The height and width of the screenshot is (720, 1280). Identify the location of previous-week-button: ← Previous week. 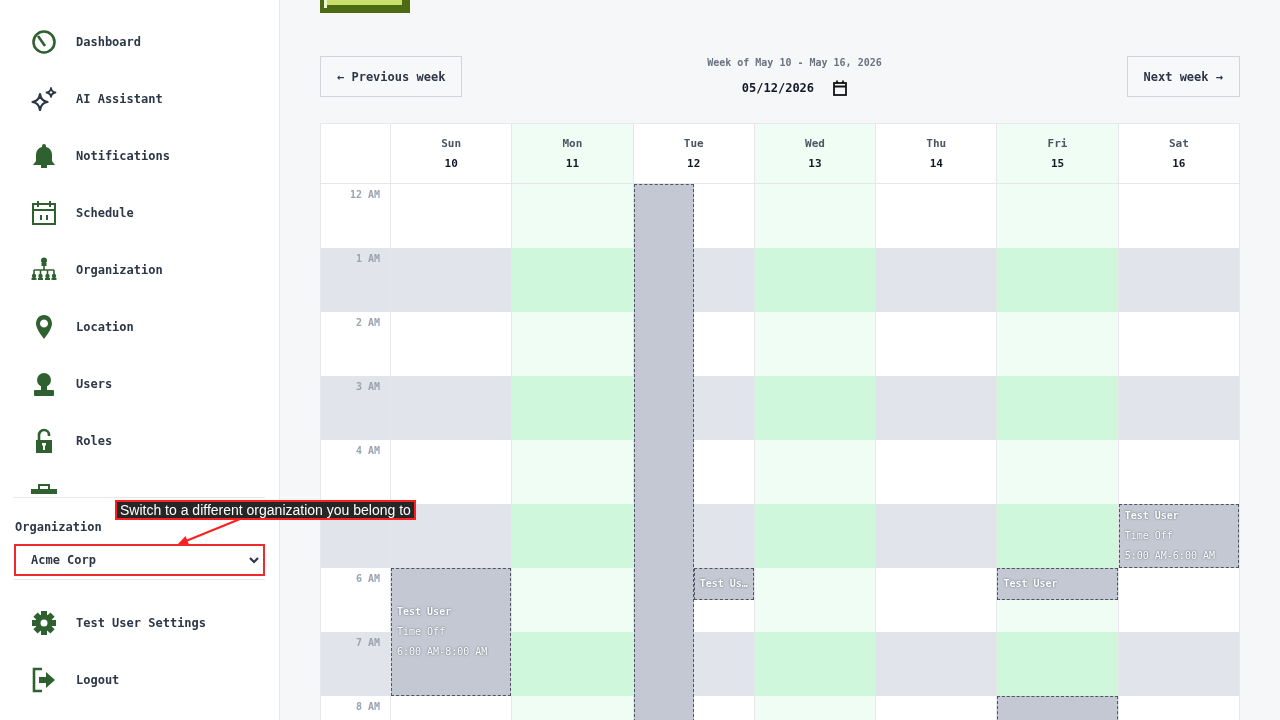
(391, 76).